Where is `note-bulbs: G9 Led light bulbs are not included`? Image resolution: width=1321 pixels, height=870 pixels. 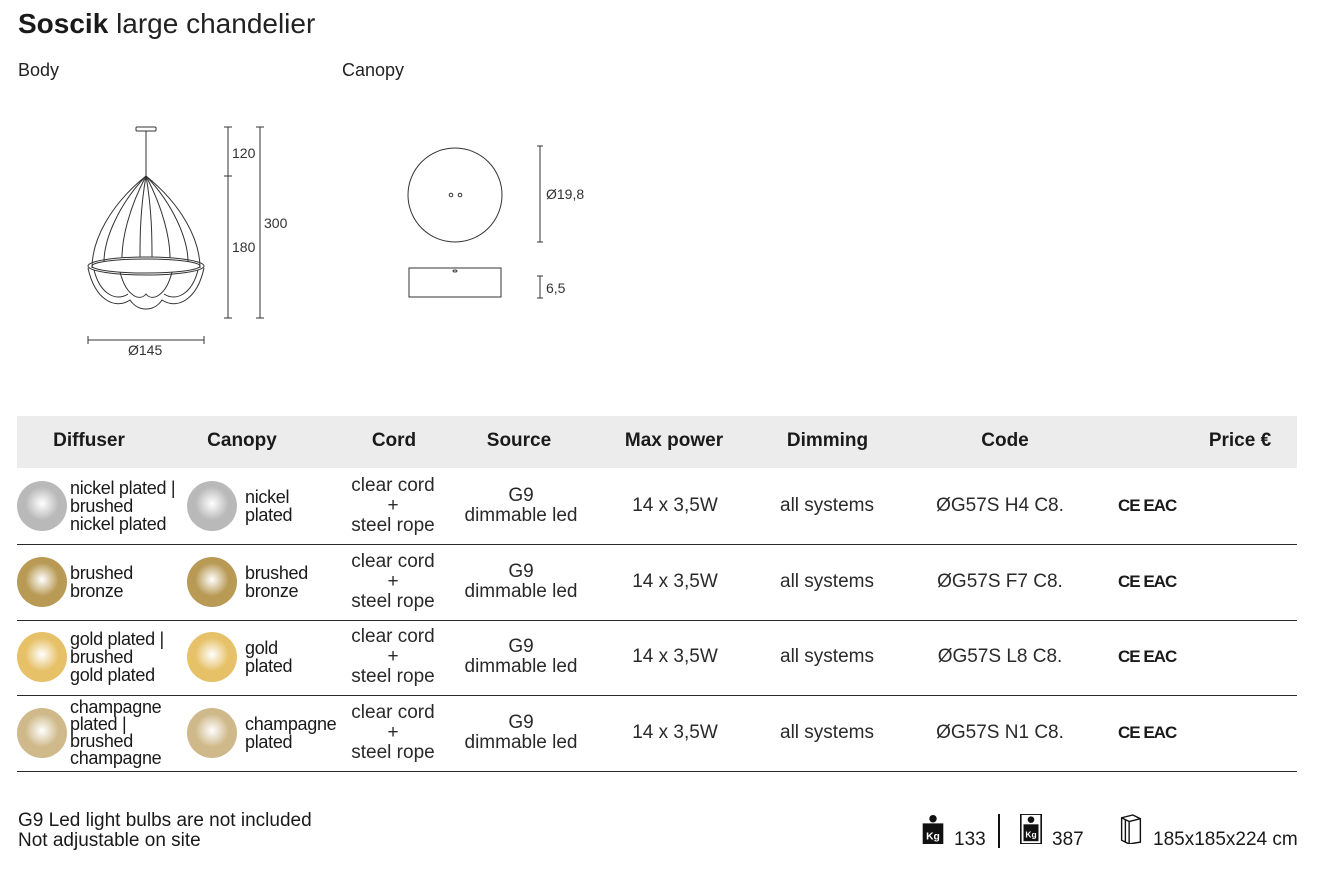
note-bulbs: G9 Led light bulbs are not included is located at coordinates (165, 820).